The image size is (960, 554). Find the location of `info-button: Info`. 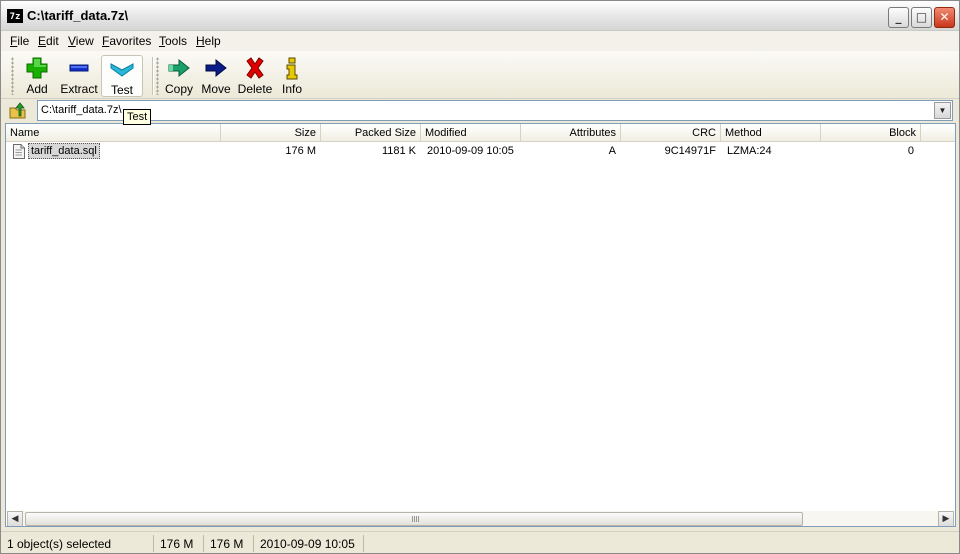

info-button: Info is located at coordinates (292, 76).